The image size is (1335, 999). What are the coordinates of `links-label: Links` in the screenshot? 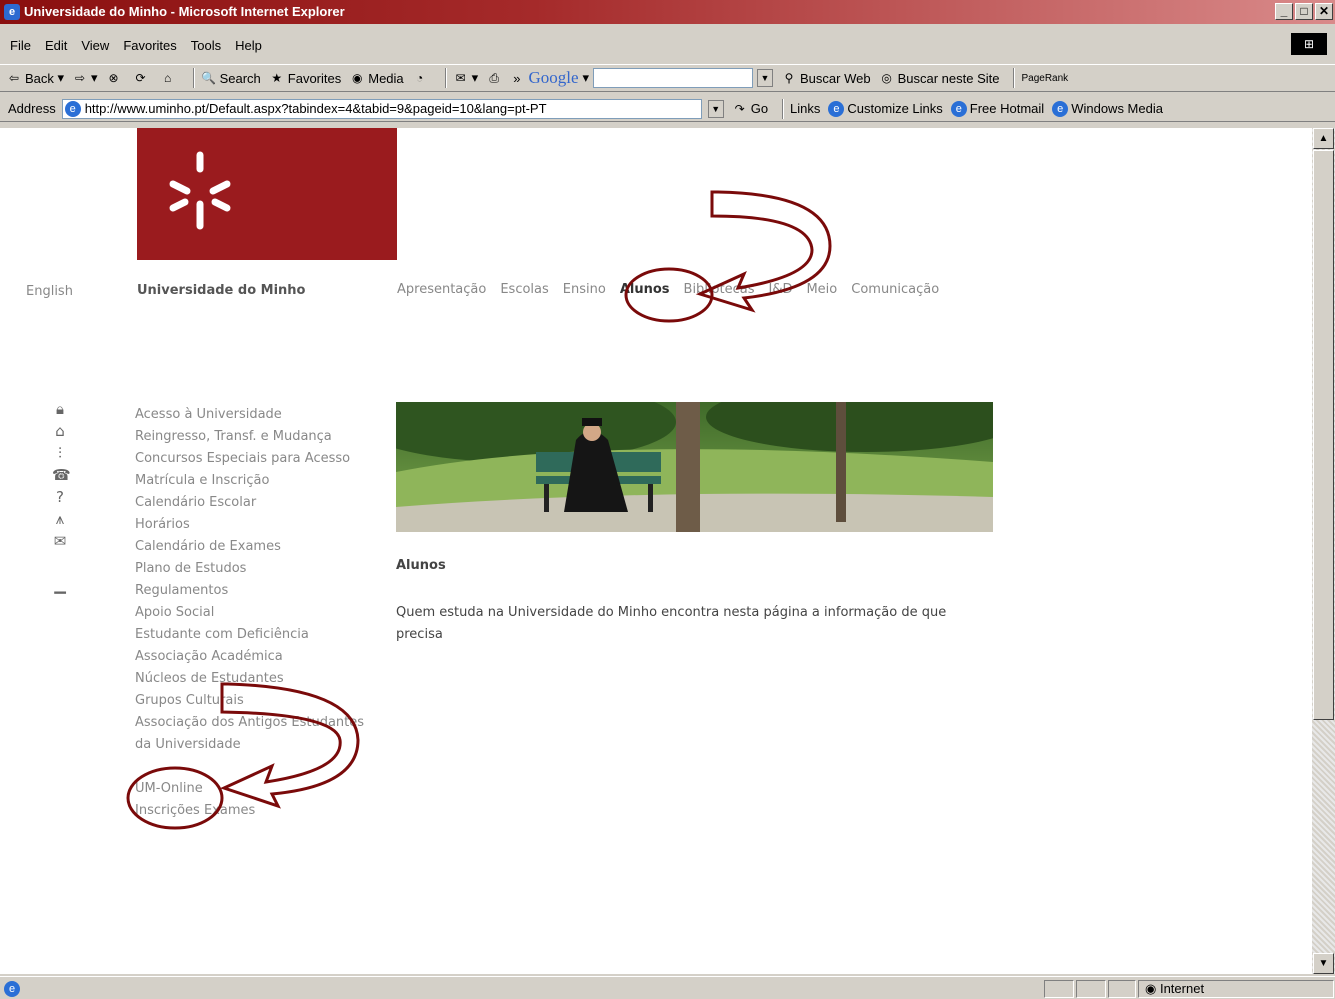 It's located at (805, 108).